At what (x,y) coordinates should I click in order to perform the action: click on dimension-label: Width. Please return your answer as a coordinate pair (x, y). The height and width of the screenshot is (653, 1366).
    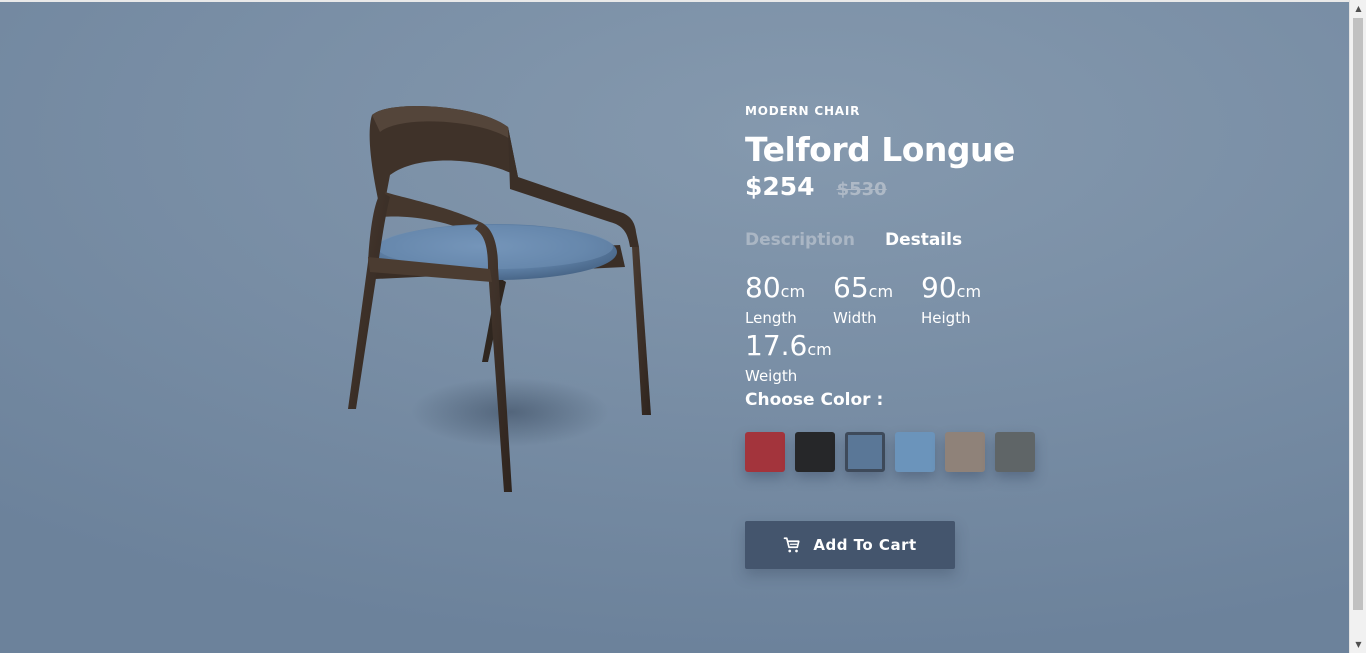
    Looking at the image, I should click on (855, 318).